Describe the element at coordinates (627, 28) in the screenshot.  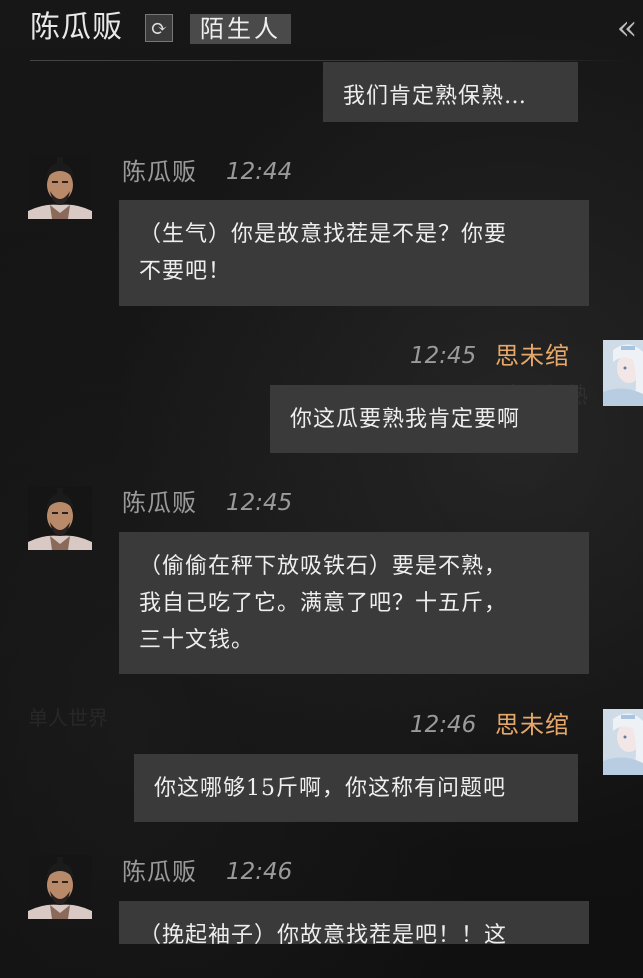
I see `collapse-chevron-icon: «` at that location.